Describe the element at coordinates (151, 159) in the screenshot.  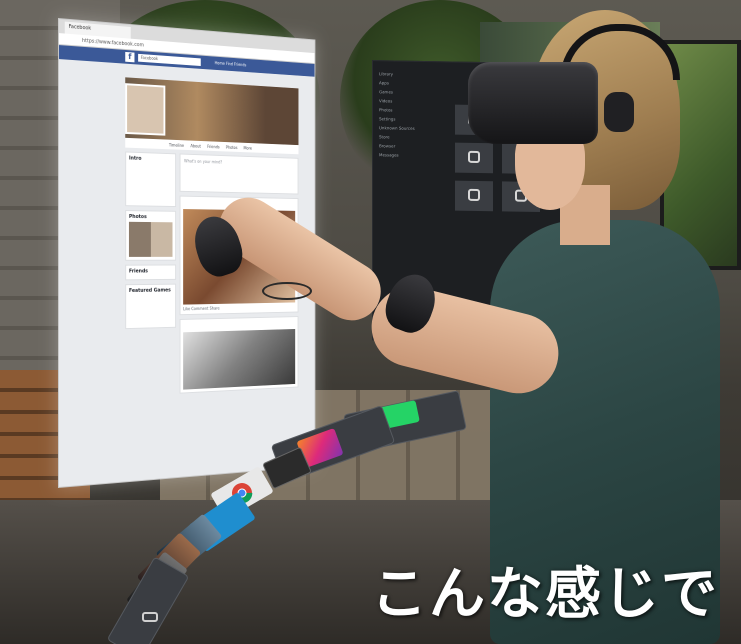
I see `card-title: Intro` at that location.